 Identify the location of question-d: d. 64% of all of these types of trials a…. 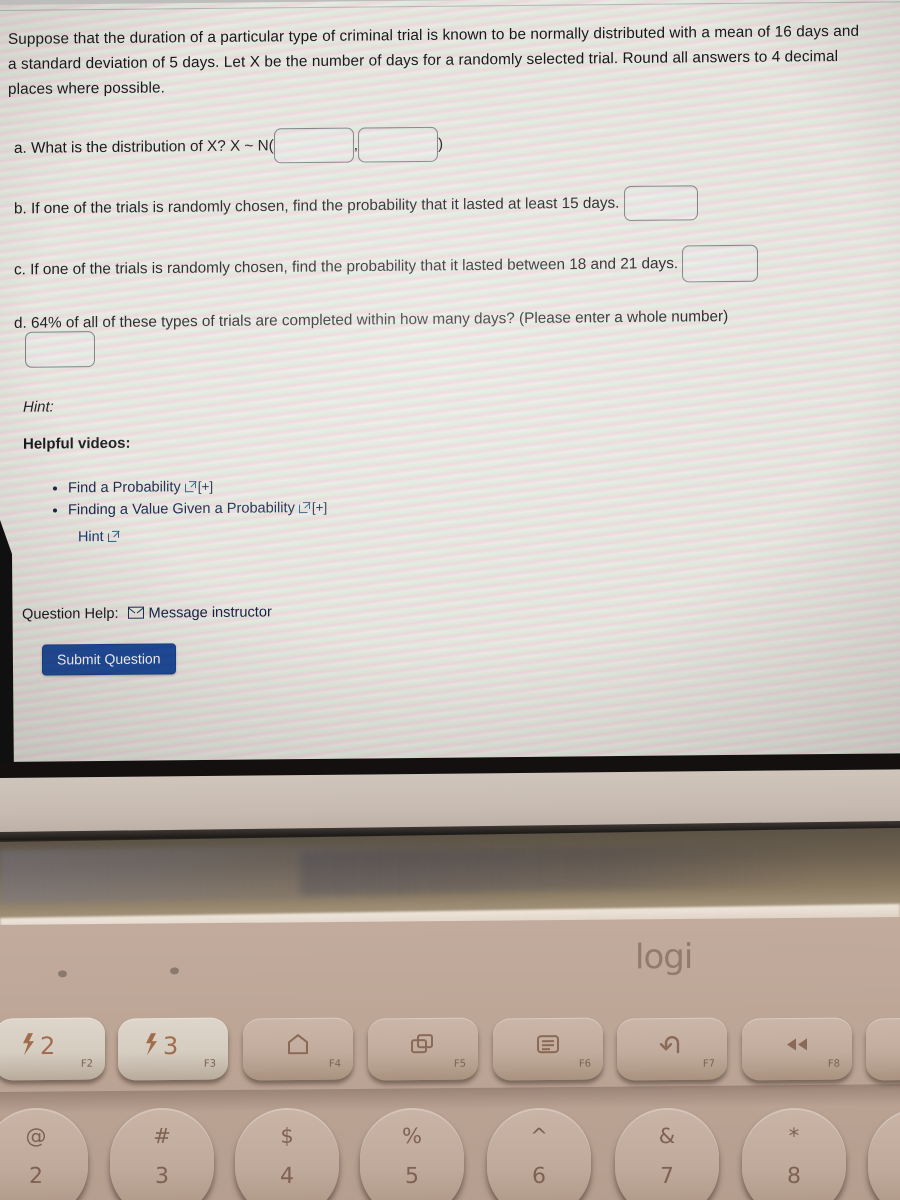
(371, 320).